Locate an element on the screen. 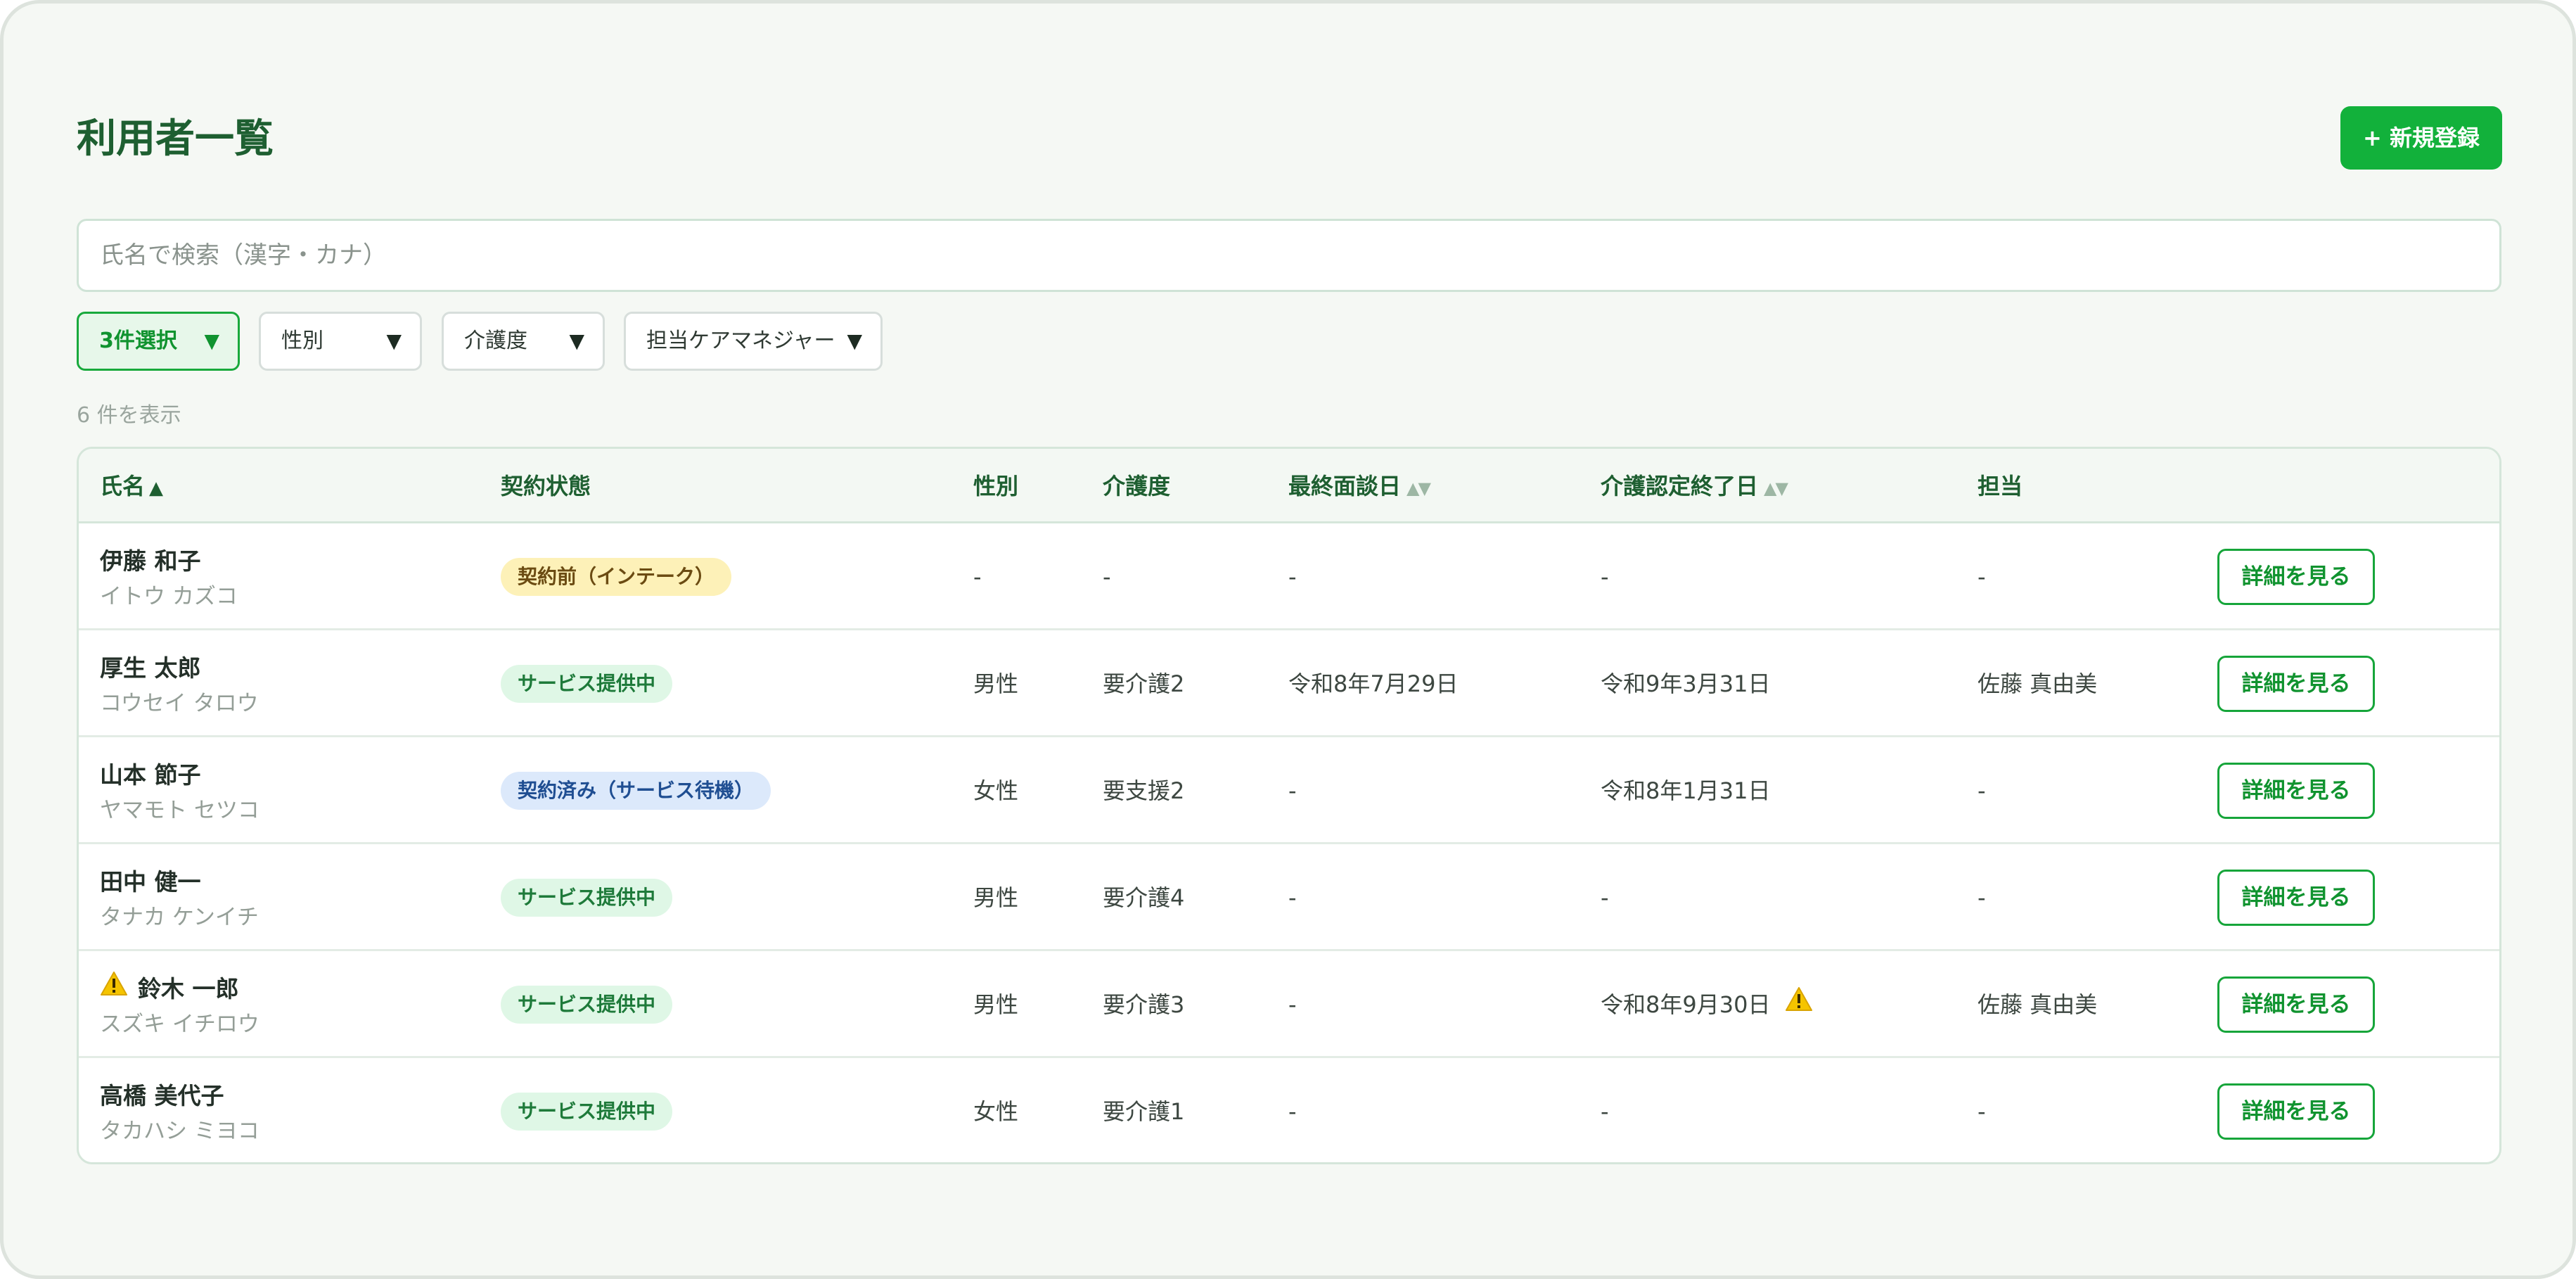  filter-care-level-select: 介護度 ▼ is located at coordinates (523, 341).